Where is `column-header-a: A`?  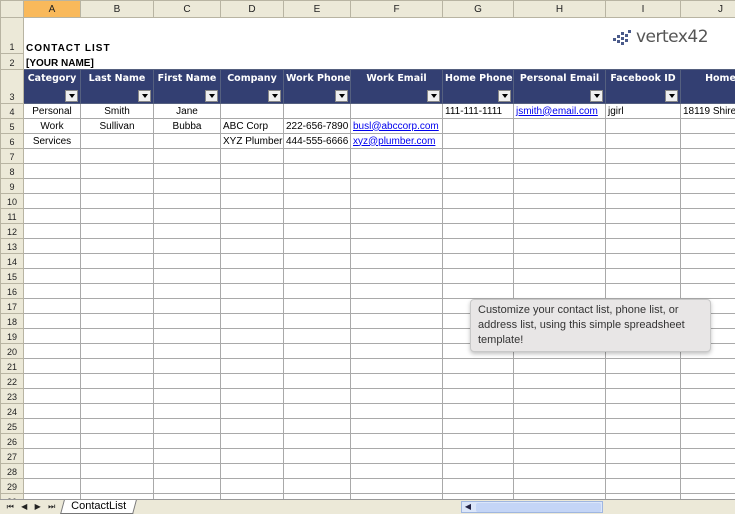 column-header-a: A is located at coordinates (52, 9).